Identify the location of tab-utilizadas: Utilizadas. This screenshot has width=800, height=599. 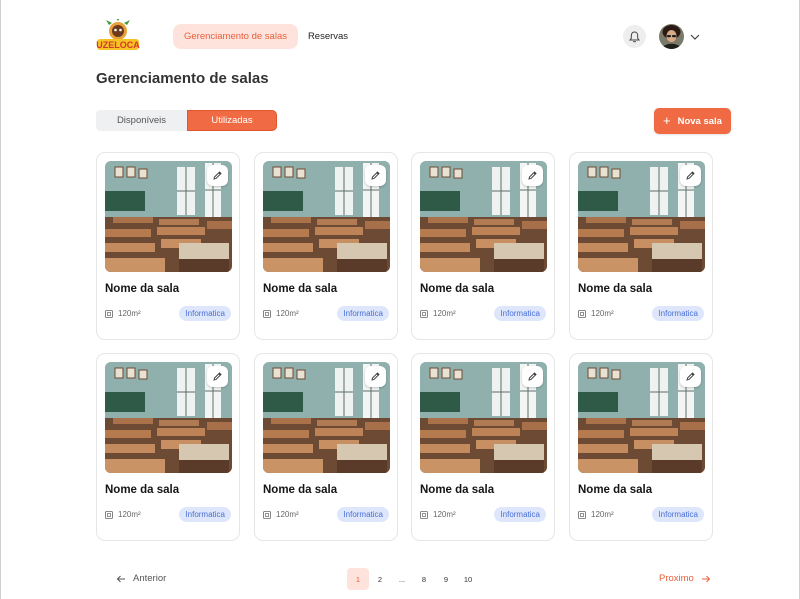
(232, 120).